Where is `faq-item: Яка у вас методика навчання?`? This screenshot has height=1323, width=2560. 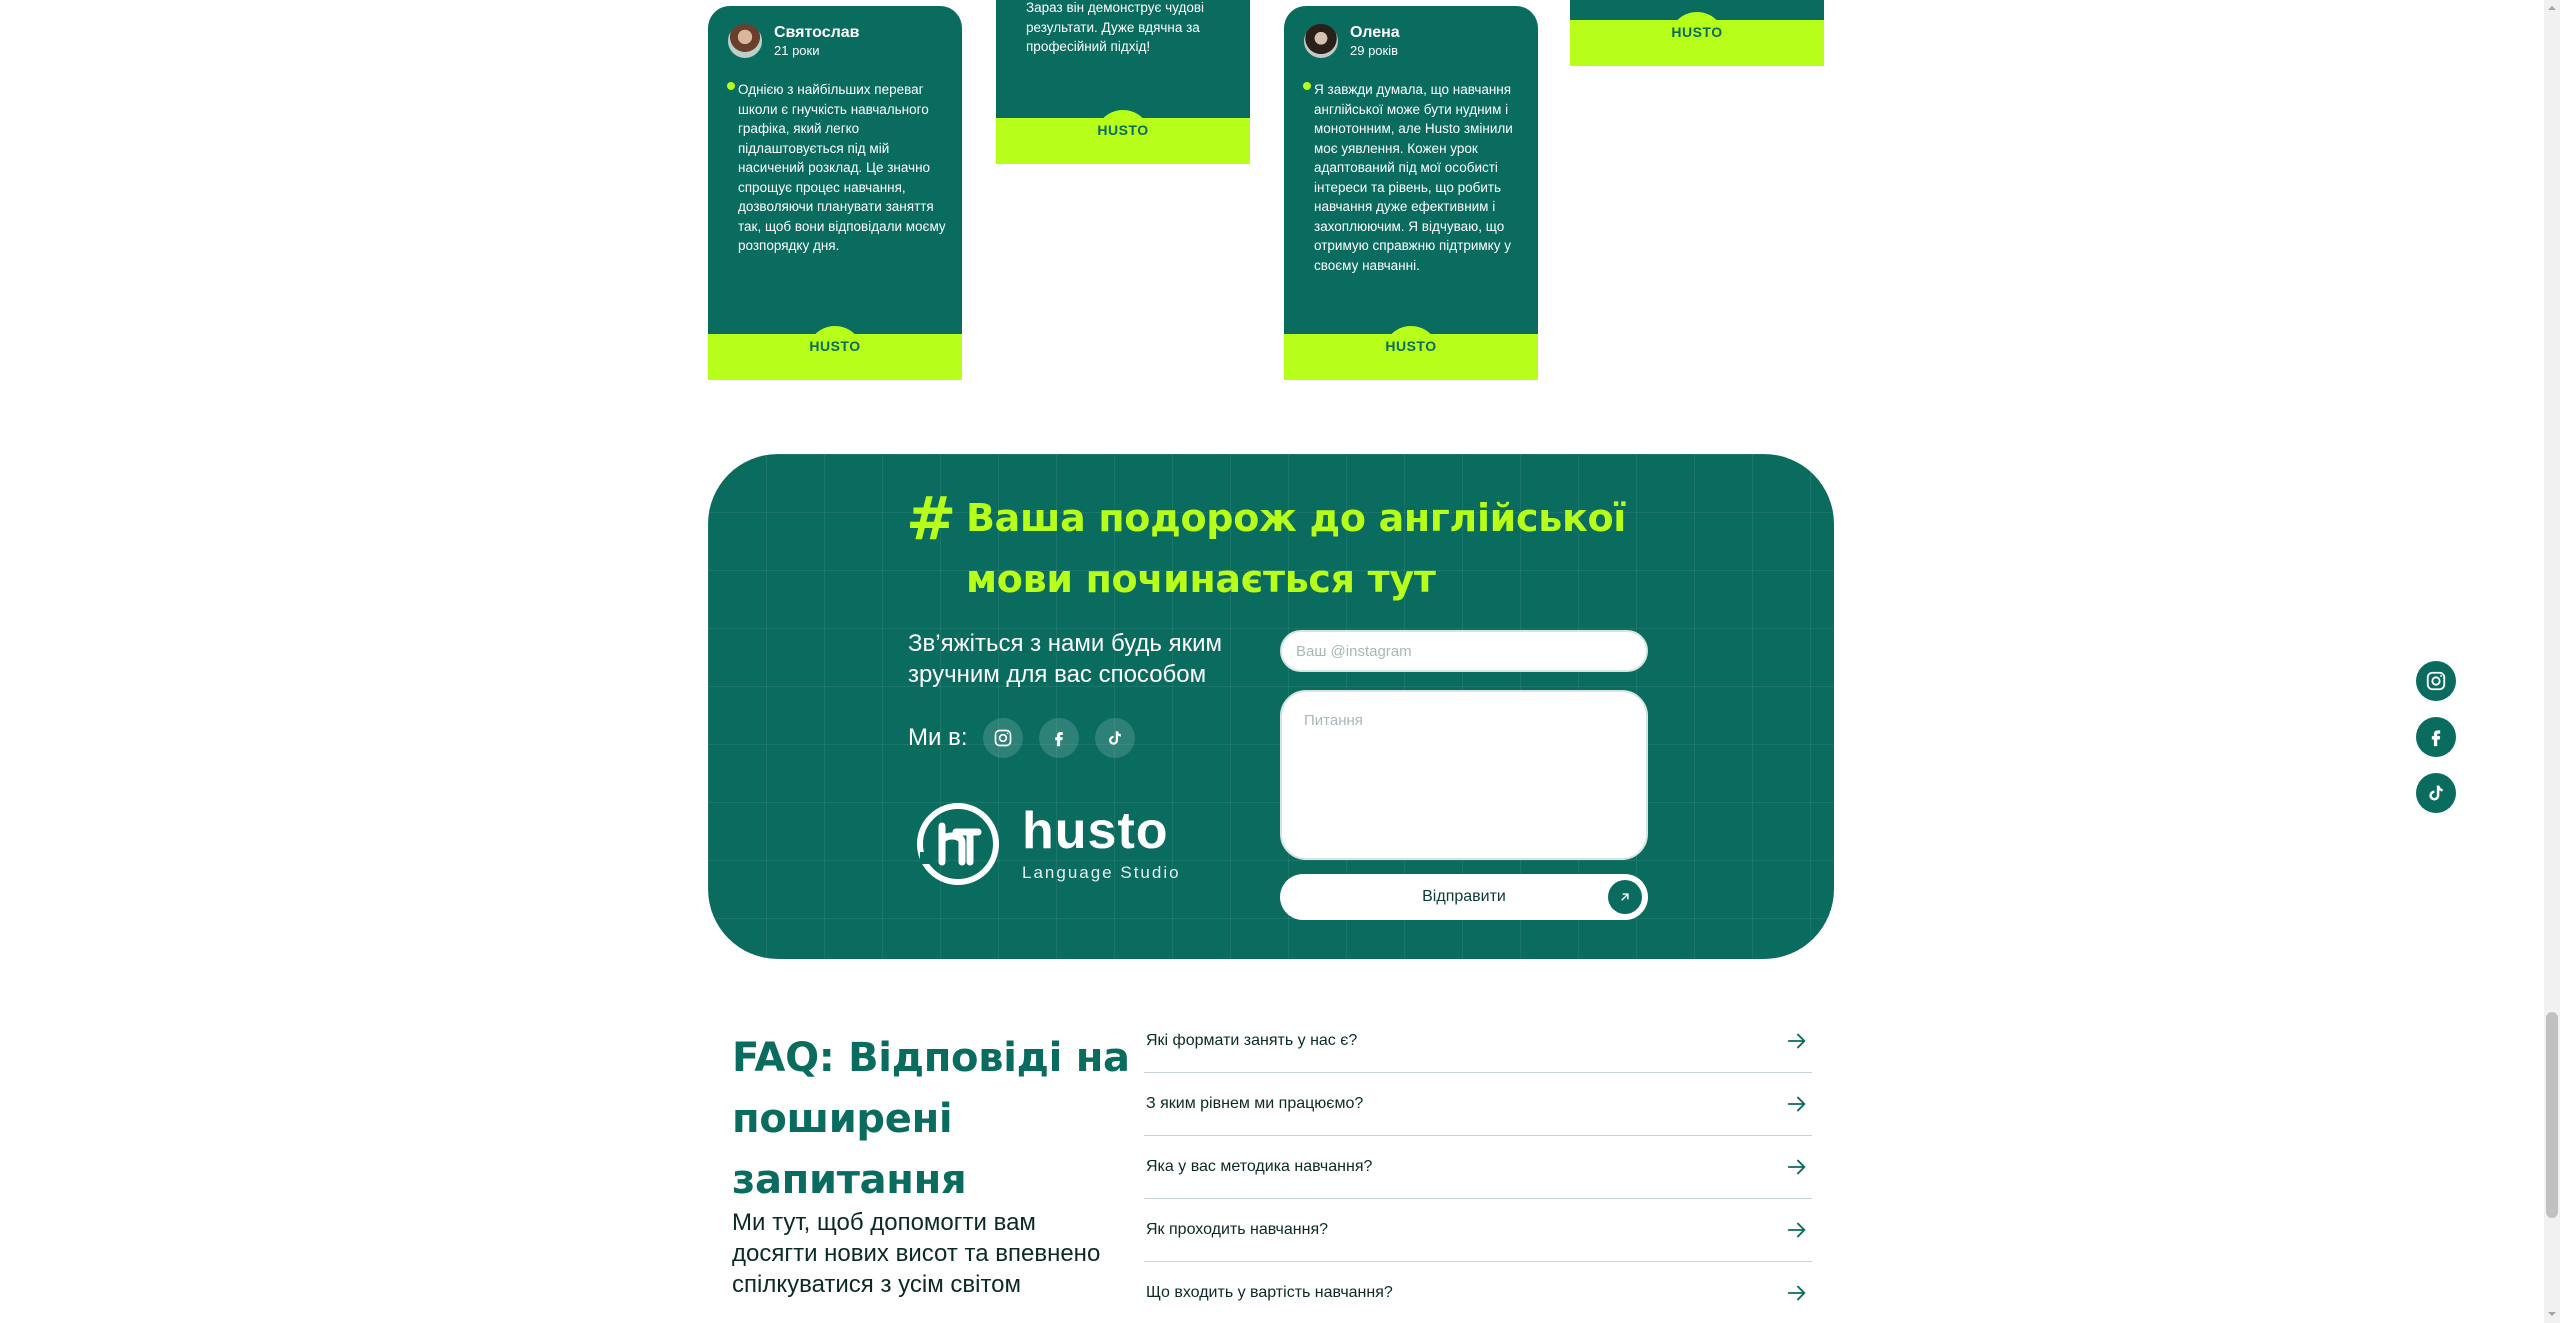
faq-item: Яка у вас методика навчання? is located at coordinates (1478, 1167).